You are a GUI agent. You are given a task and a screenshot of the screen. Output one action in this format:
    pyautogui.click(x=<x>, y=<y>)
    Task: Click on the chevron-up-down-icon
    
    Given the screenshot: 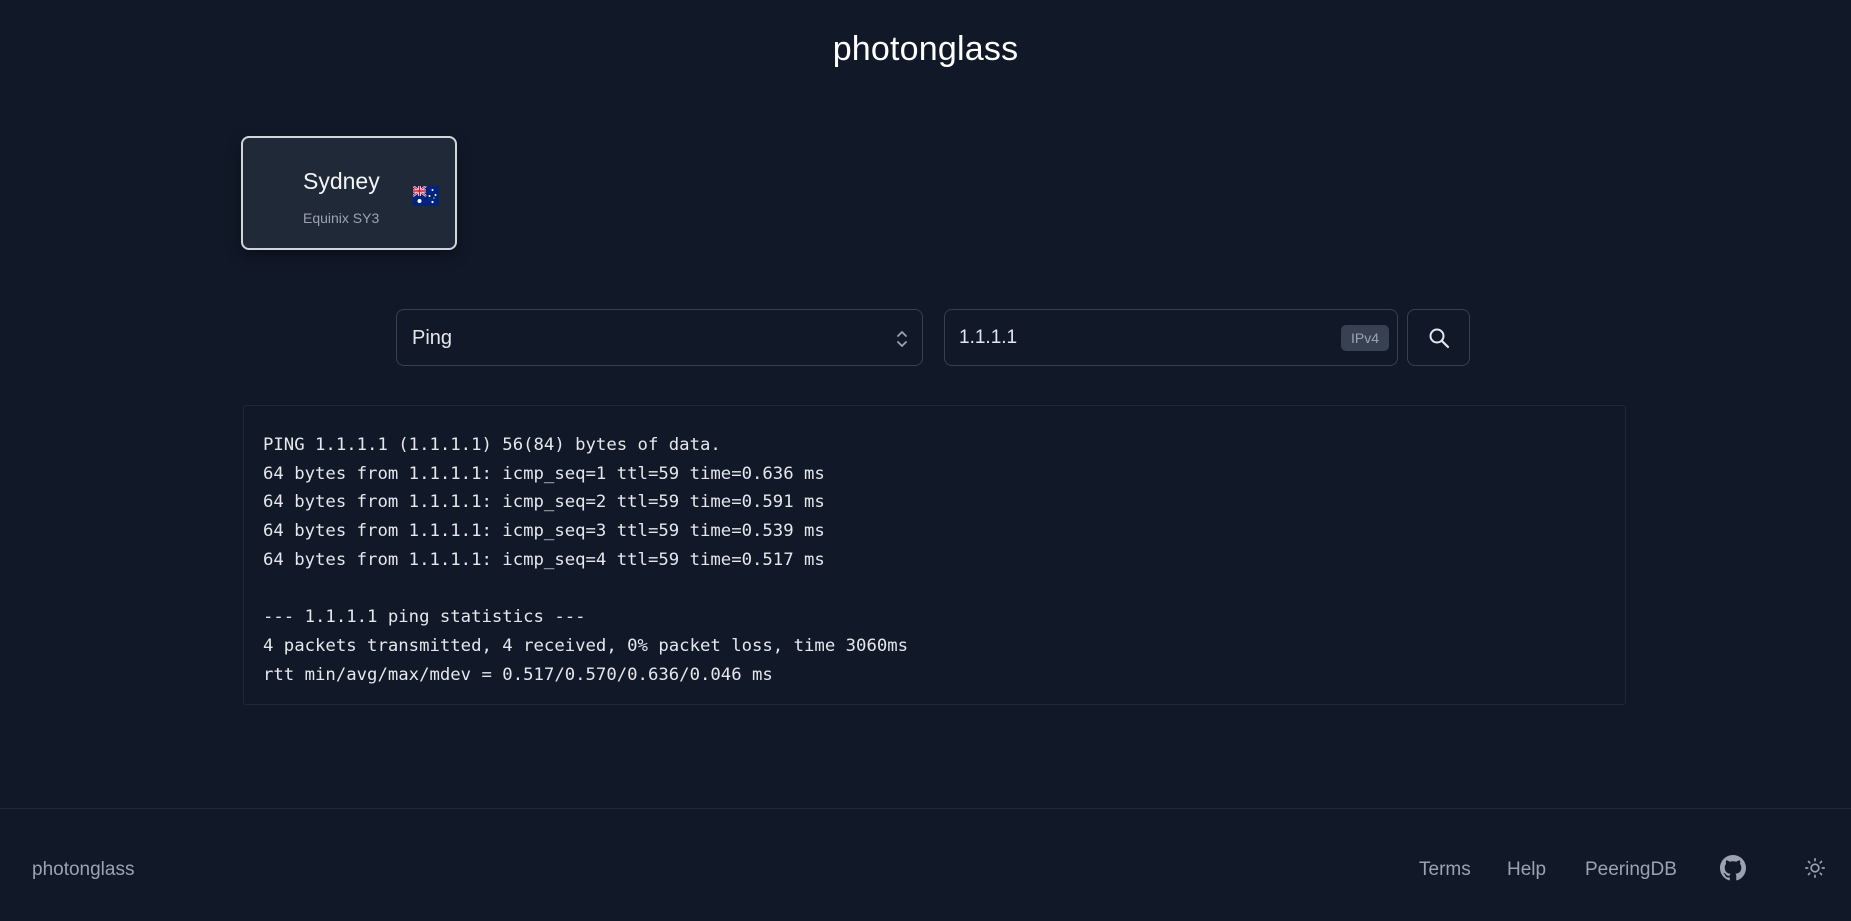 What is the action you would take?
    pyautogui.click(x=902, y=339)
    